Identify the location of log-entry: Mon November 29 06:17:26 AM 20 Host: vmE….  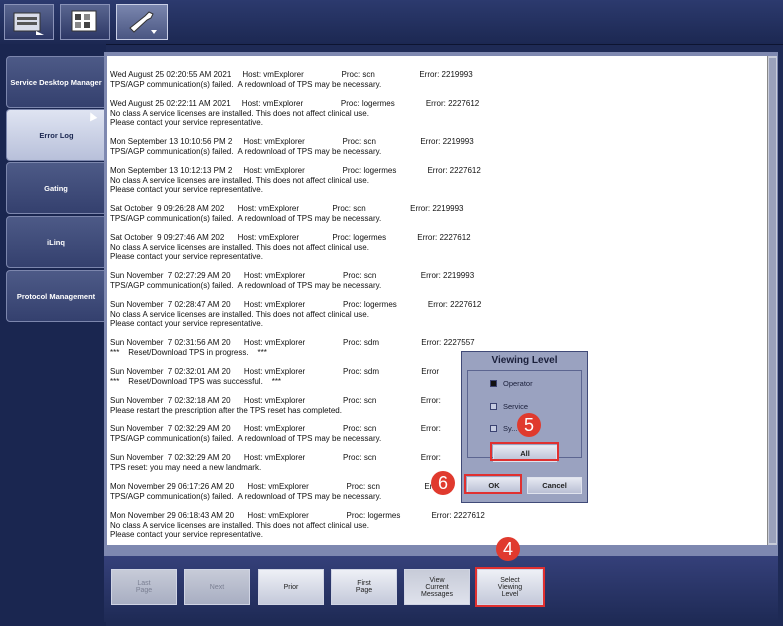
(277, 491).